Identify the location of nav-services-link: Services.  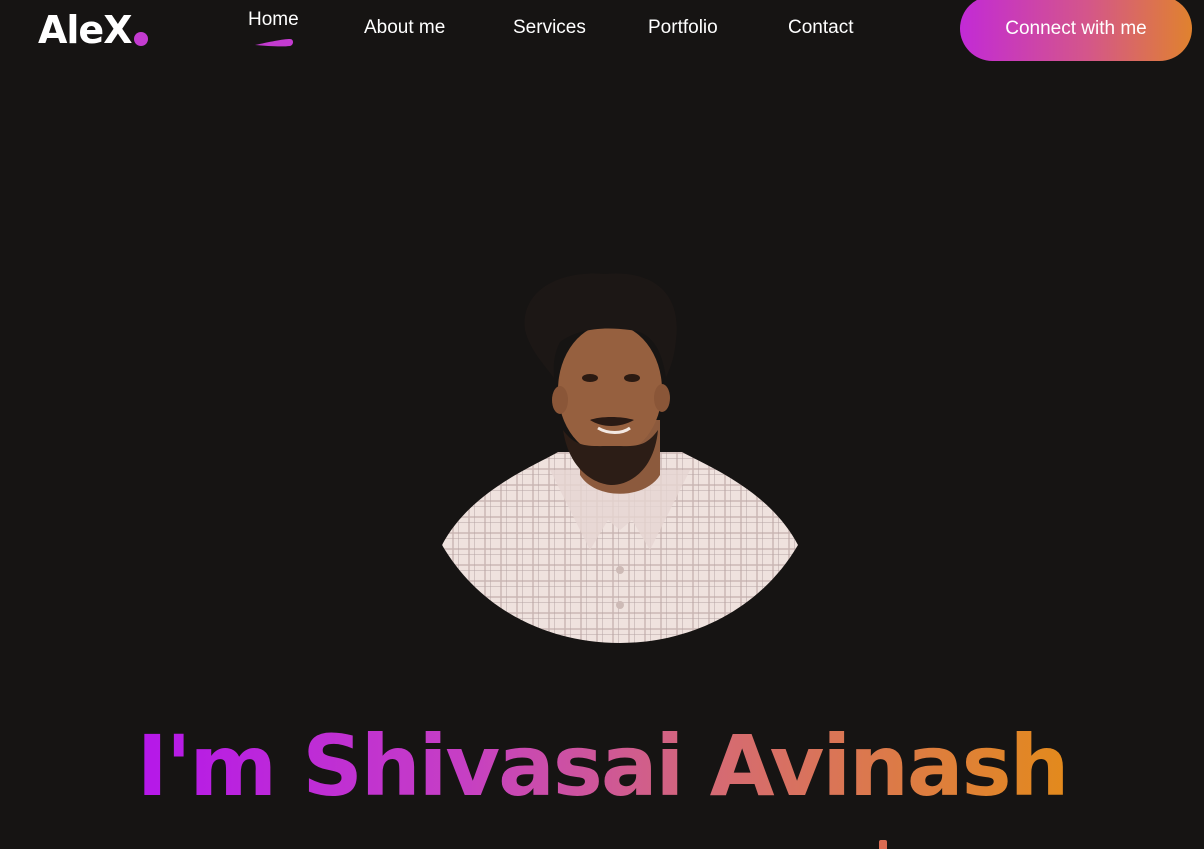
(549, 28).